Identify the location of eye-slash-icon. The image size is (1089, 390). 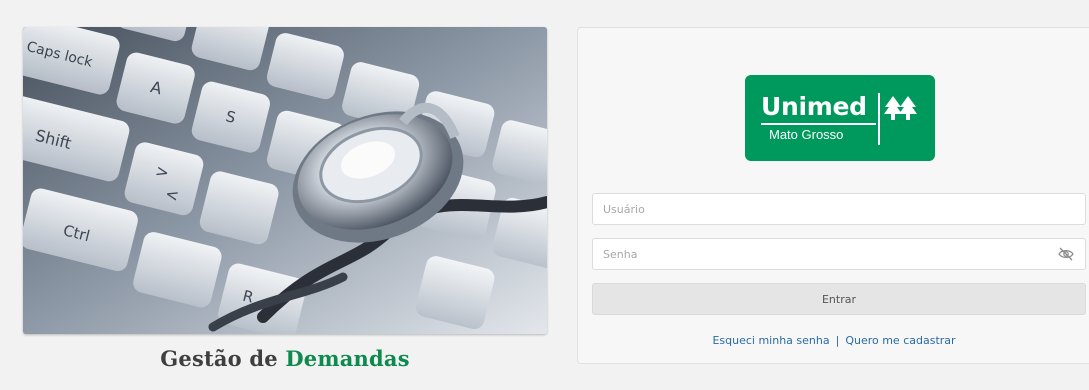
(1066, 254).